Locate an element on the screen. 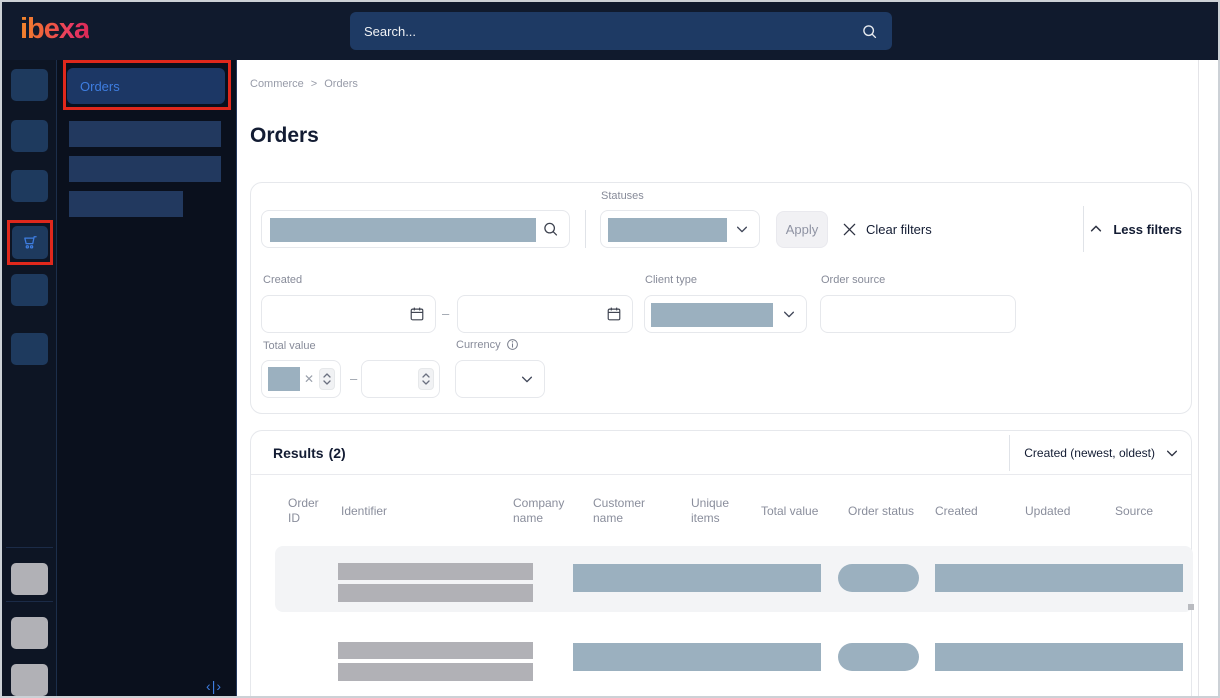 The image size is (1220, 698). main-nav-rail is located at coordinates (29, 378).